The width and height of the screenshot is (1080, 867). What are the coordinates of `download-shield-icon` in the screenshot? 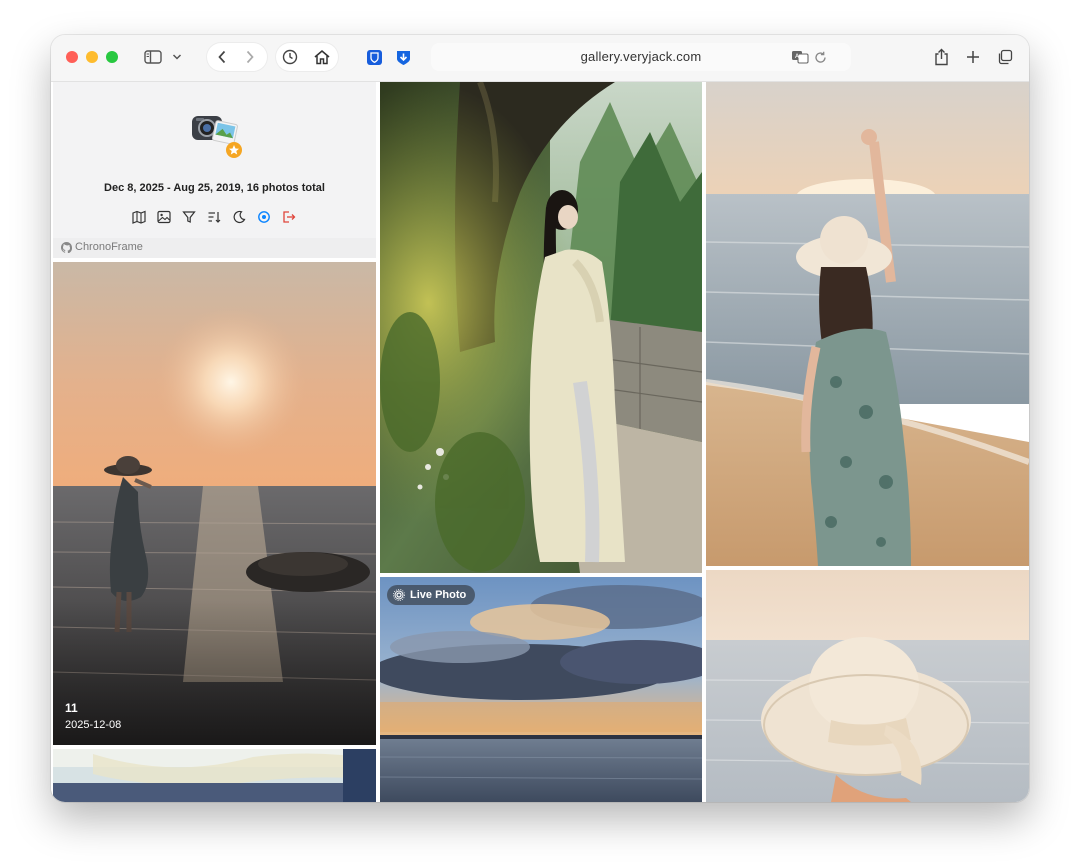 It's located at (403, 57).